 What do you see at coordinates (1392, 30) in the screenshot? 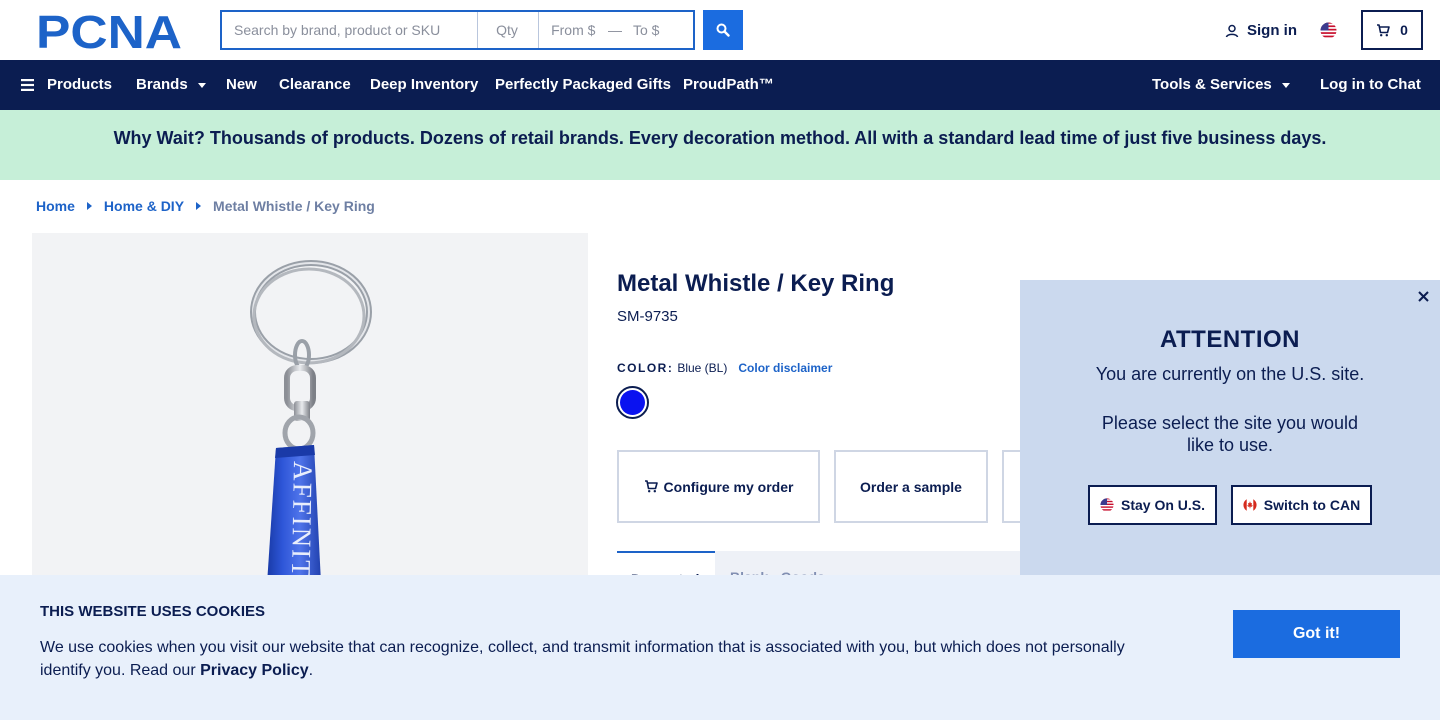
I see `cart-button: 0` at bounding box center [1392, 30].